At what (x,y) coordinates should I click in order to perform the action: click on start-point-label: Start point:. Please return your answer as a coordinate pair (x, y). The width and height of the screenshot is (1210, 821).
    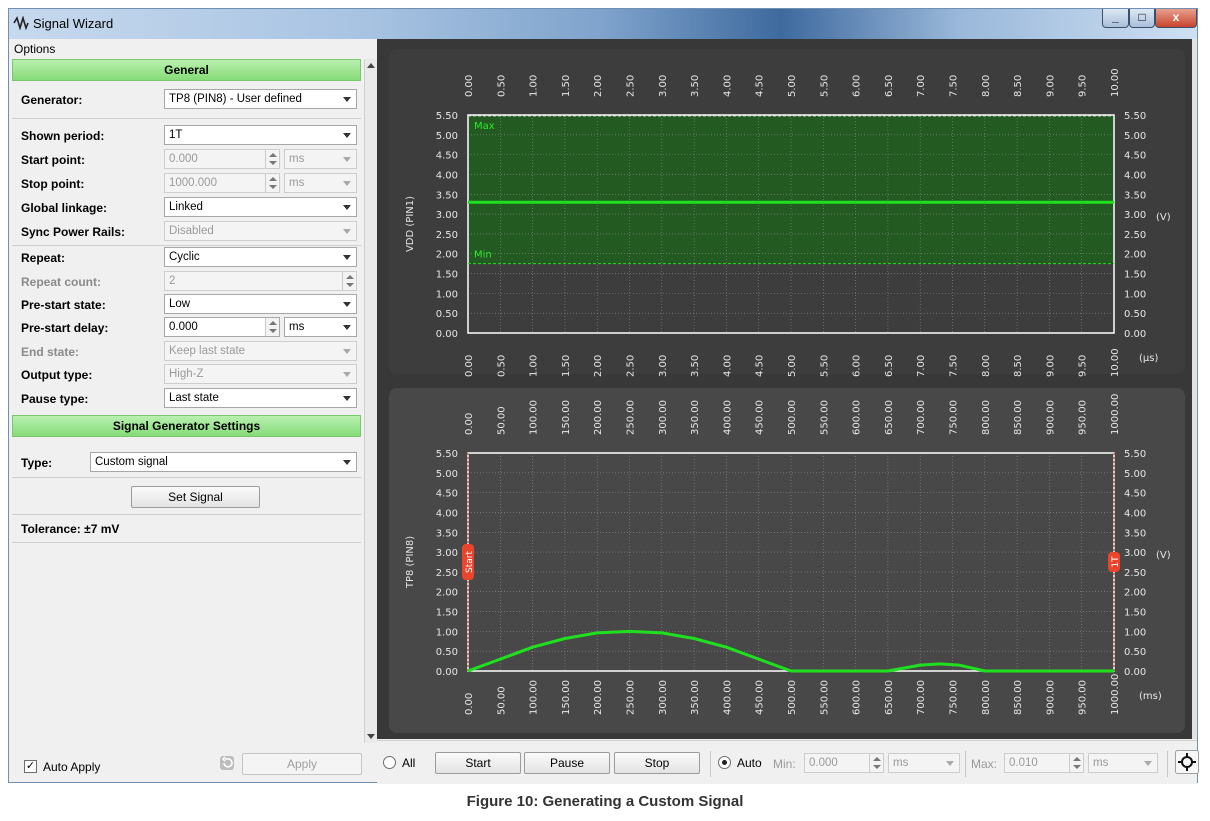
    Looking at the image, I should click on (53, 160).